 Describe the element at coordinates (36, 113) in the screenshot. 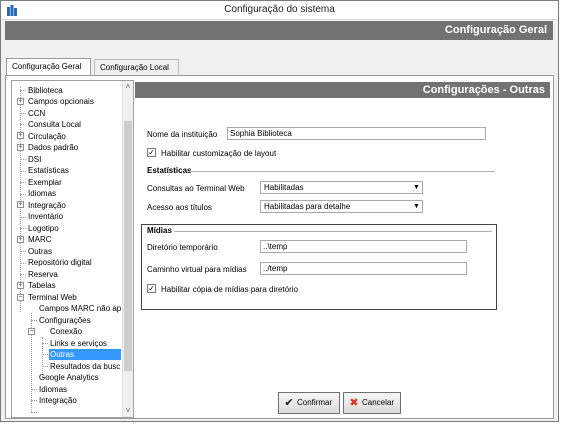

I see `tree-item-ccn: CCN` at that location.